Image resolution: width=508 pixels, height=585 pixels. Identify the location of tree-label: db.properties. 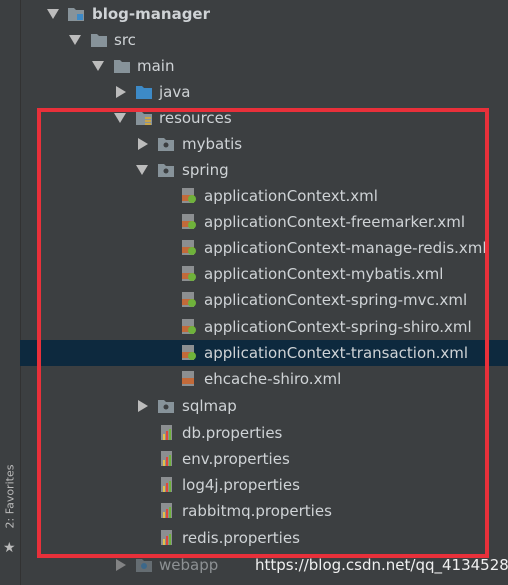
(232, 433).